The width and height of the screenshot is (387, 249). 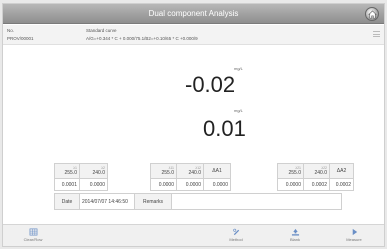 I want to click on clear-row-button: Clear/Row, so click(x=33, y=236).